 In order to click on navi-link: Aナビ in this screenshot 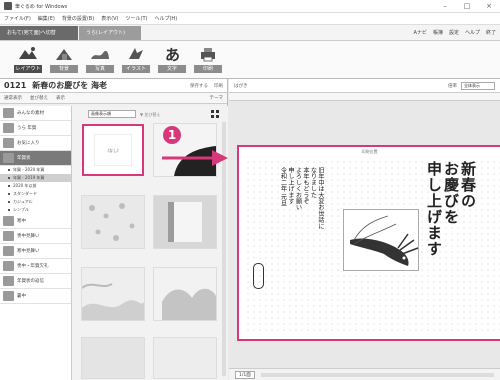, I will do `click(420, 32)`.